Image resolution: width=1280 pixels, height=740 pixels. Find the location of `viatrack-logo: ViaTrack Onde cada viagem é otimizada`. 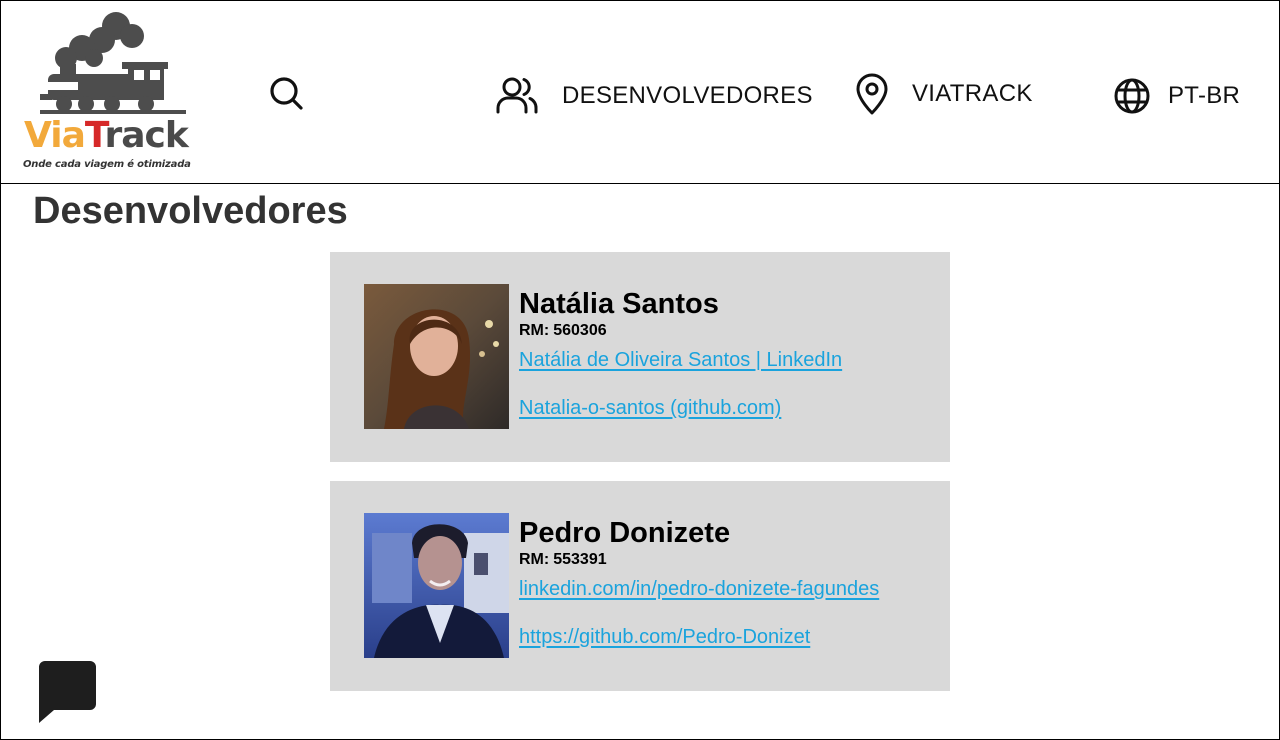

viatrack-logo: ViaTrack Onde cada viagem é otimizada is located at coordinates (106, 91).